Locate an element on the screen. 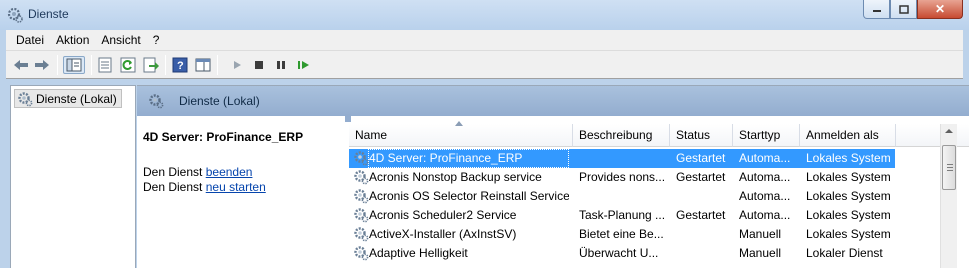  console-tree-toggle-button is located at coordinates (74, 65).